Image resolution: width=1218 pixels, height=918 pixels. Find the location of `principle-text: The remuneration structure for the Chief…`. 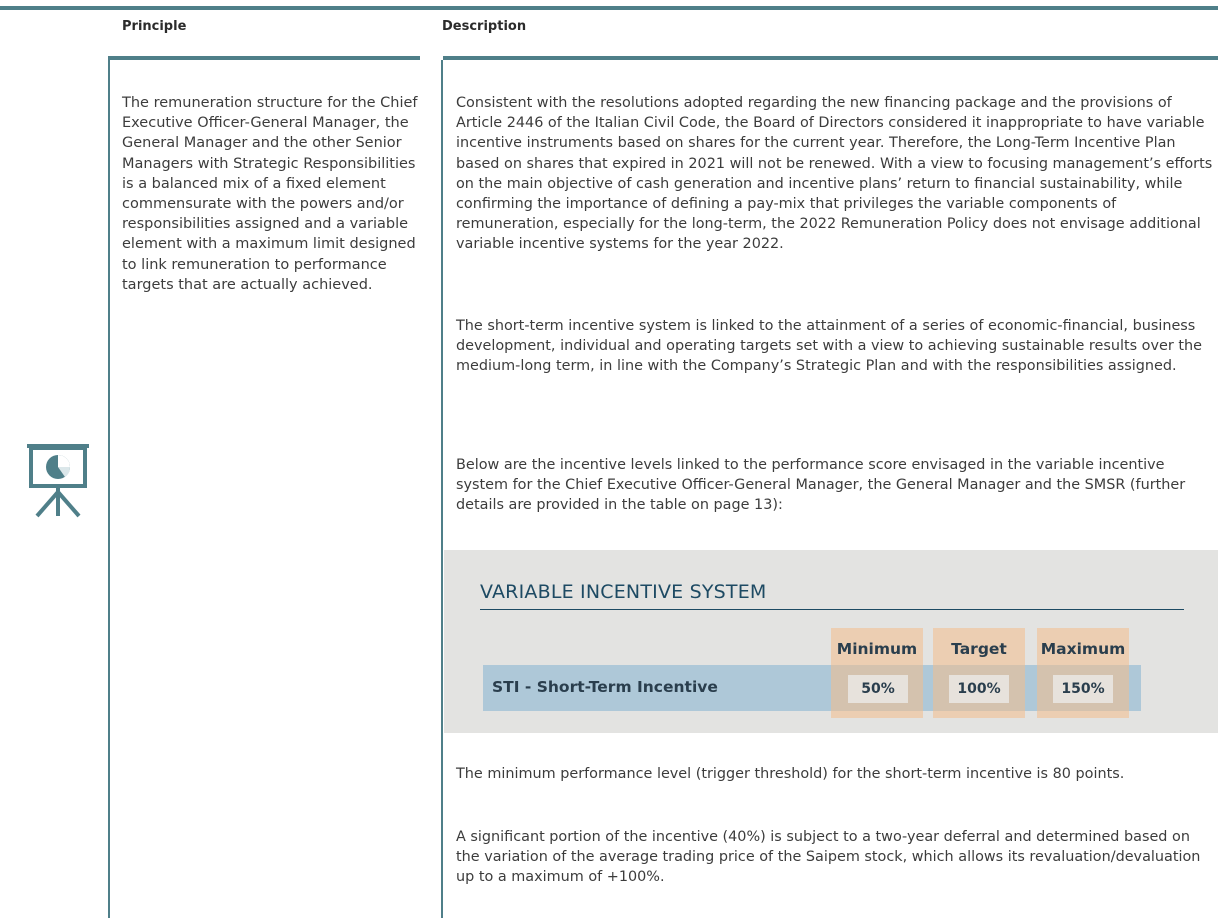

principle-text: The remuneration structure for the Chief… is located at coordinates (270, 194).